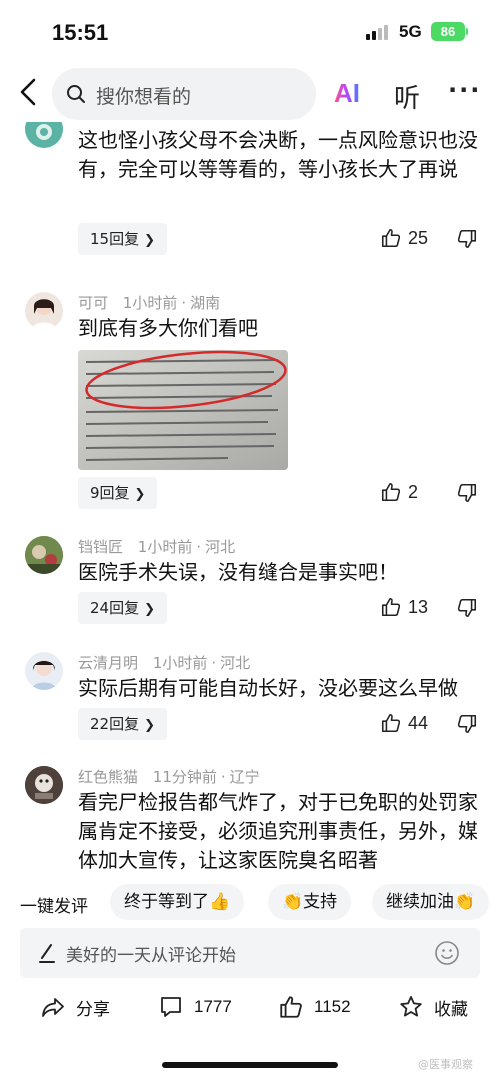 The width and height of the screenshot is (500, 1082). I want to click on like-button: 13, so click(404, 607).